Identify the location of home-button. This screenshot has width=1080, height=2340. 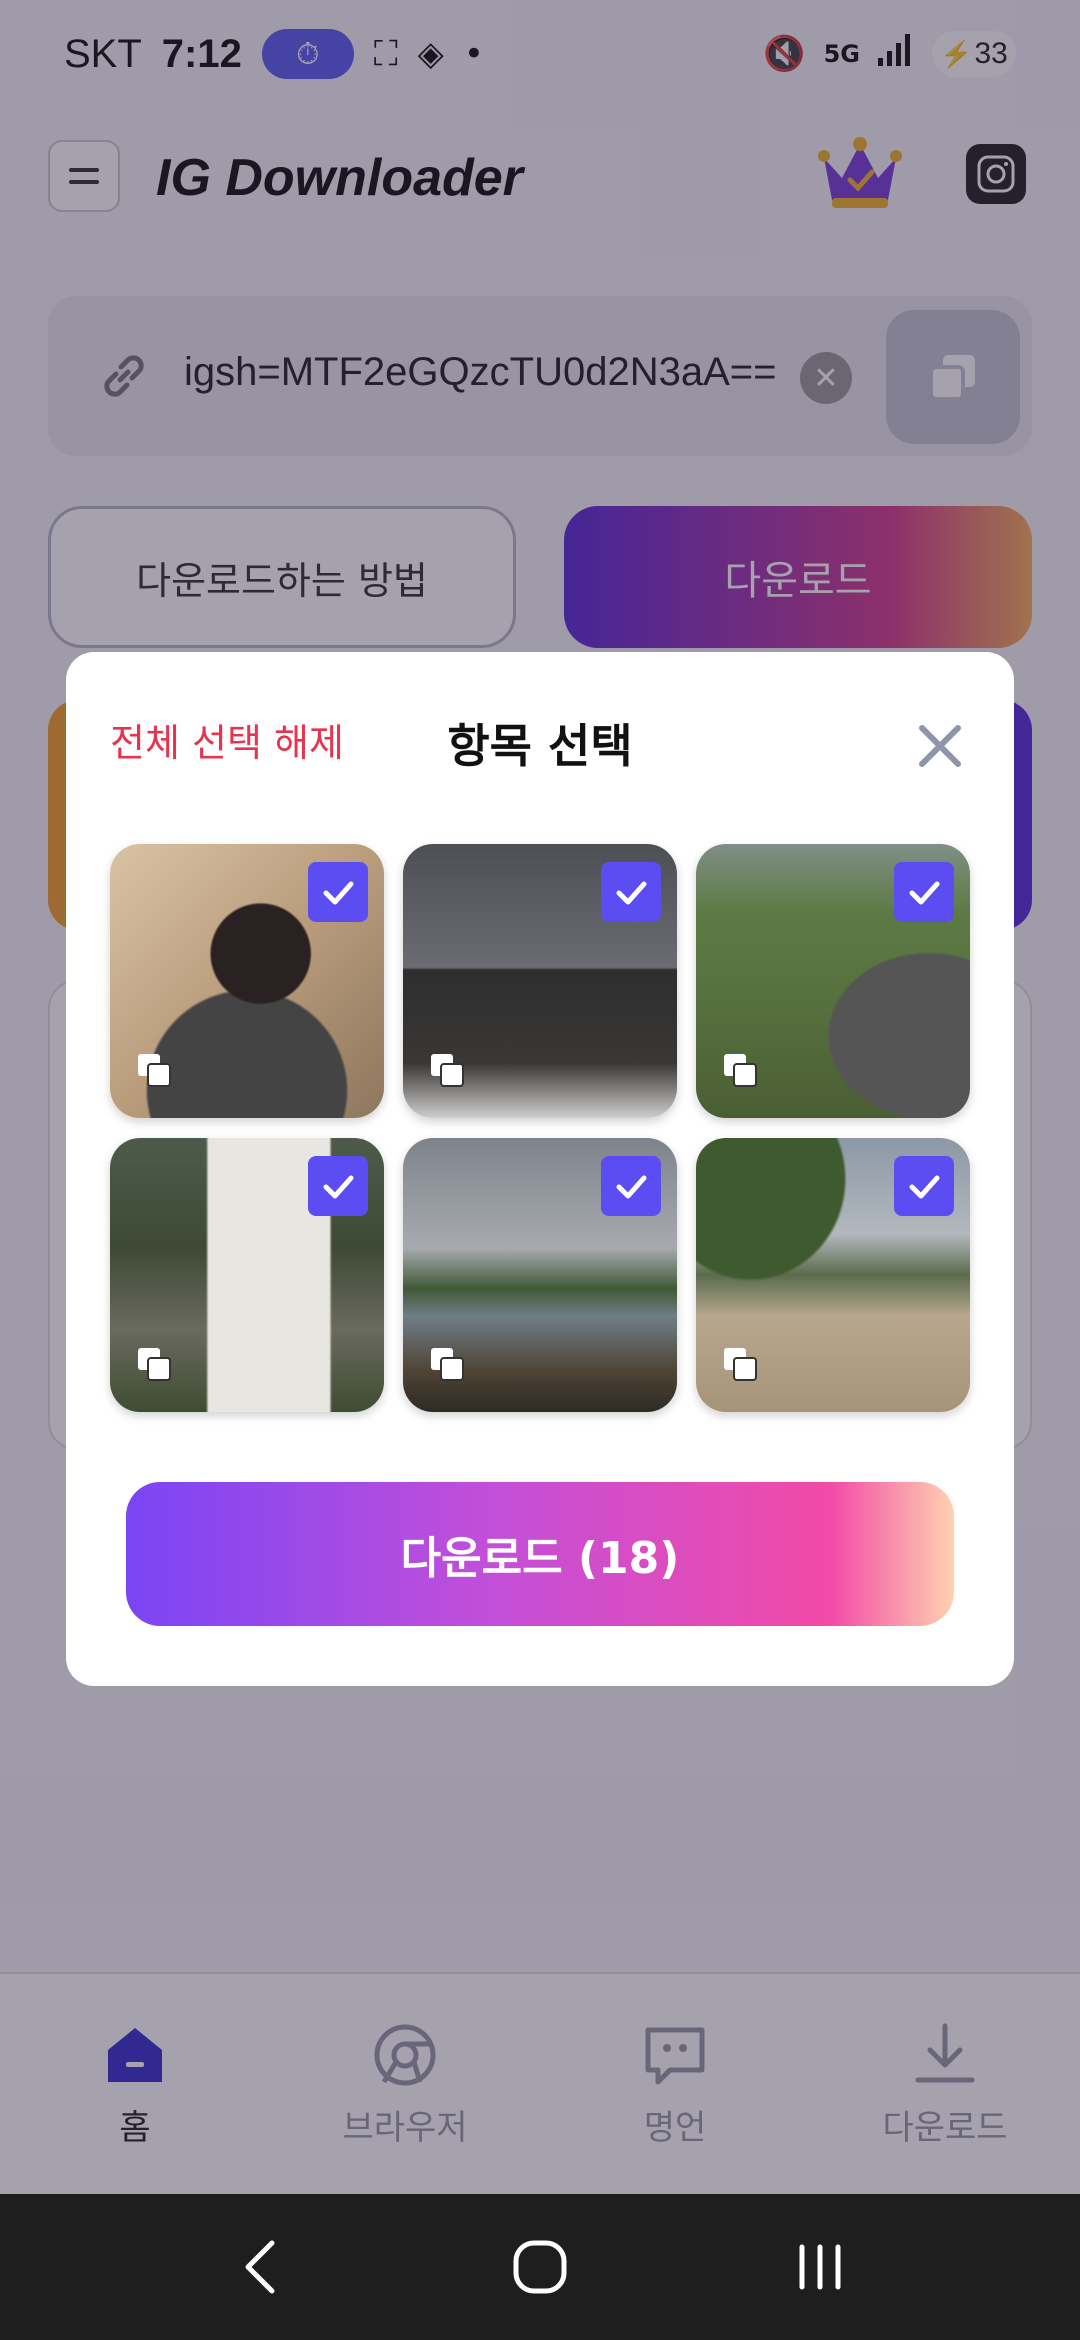
(540, 2267).